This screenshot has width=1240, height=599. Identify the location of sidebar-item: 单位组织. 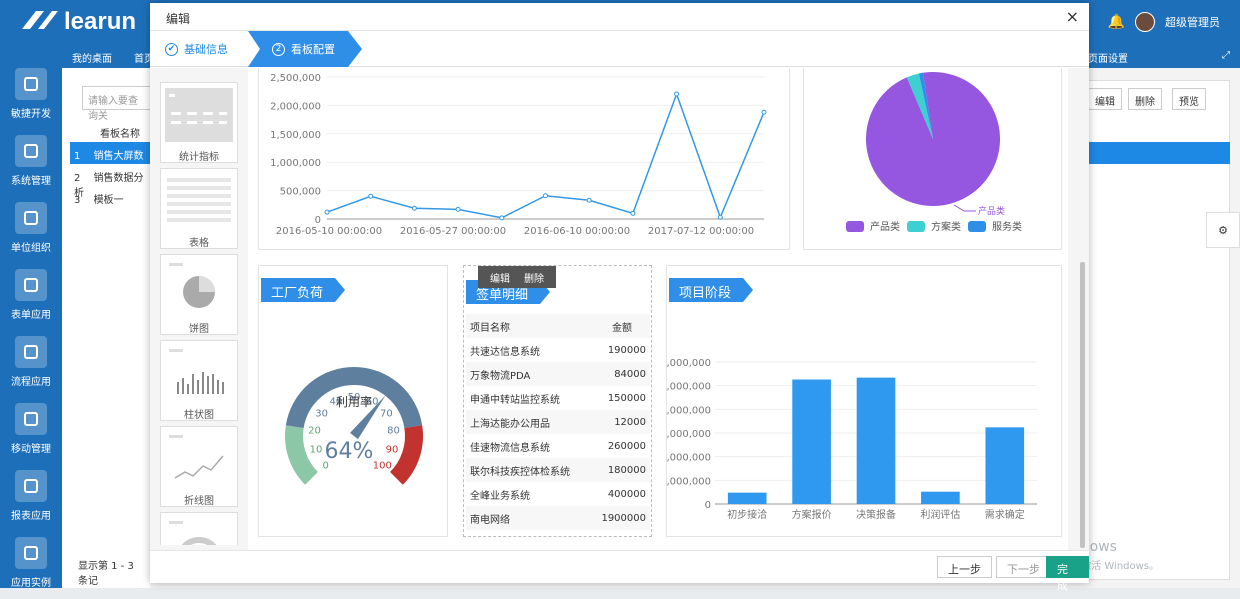
(31, 231).